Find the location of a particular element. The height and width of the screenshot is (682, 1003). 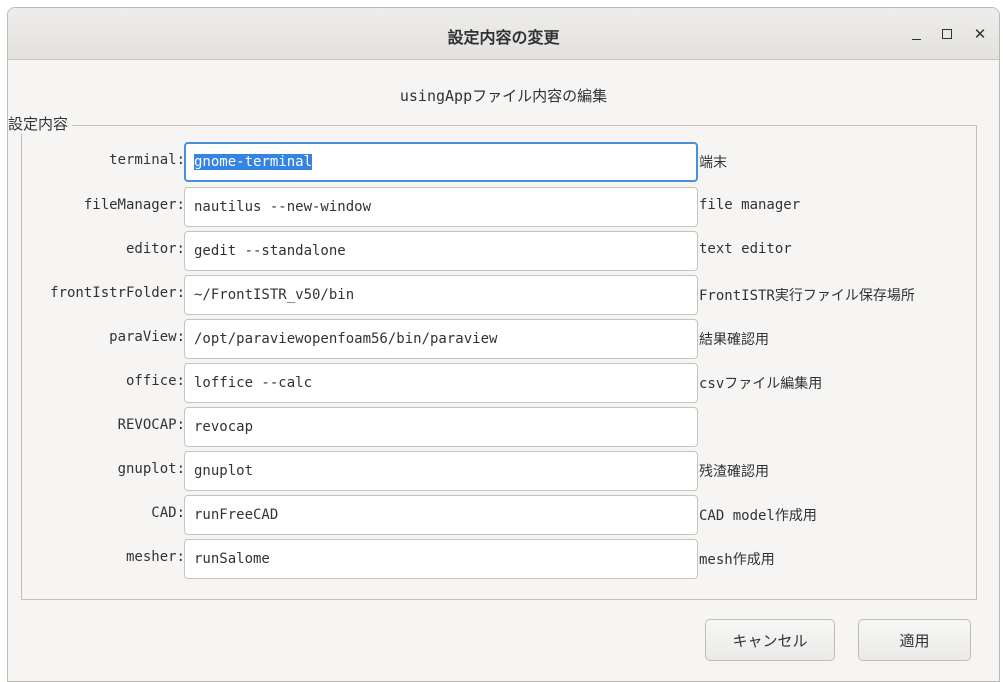

setting-row-mesher: mesher: mesh作成用 is located at coordinates (503, 559).